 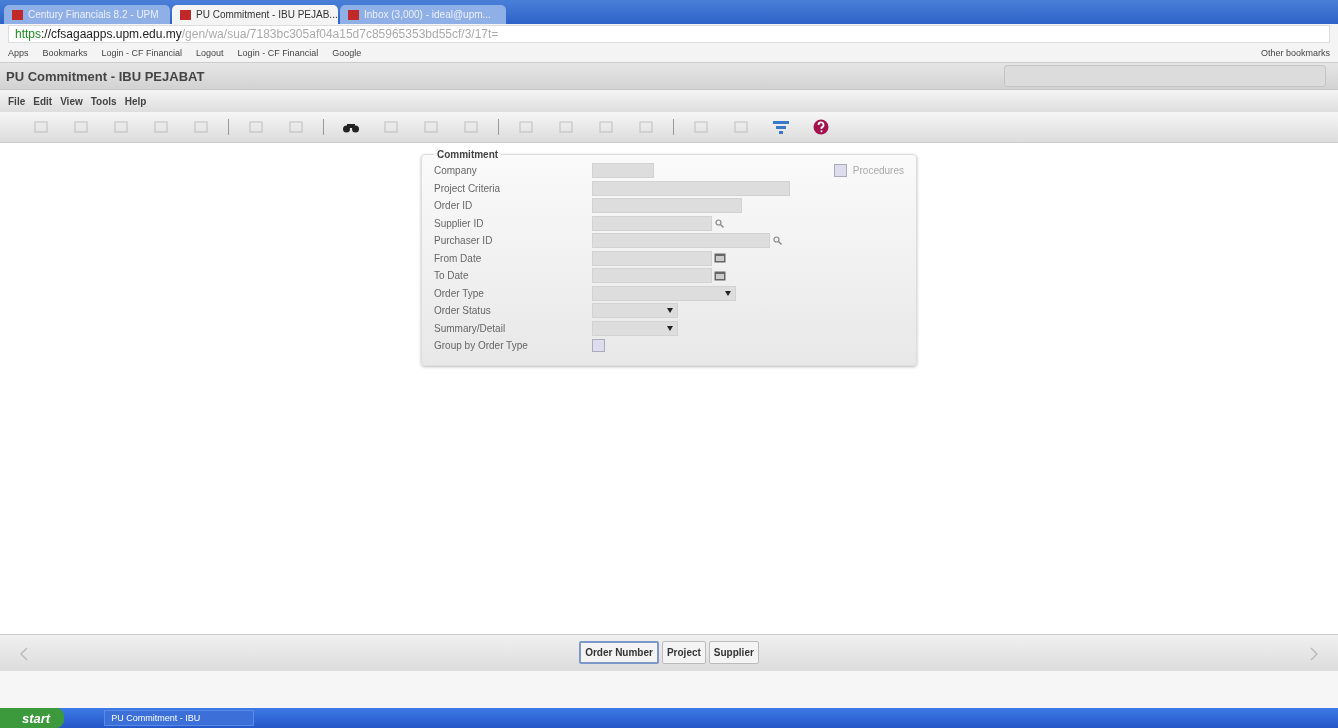 What do you see at coordinates (781, 127) in the screenshot?
I see `filter-icon` at bounding box center [781, 127].